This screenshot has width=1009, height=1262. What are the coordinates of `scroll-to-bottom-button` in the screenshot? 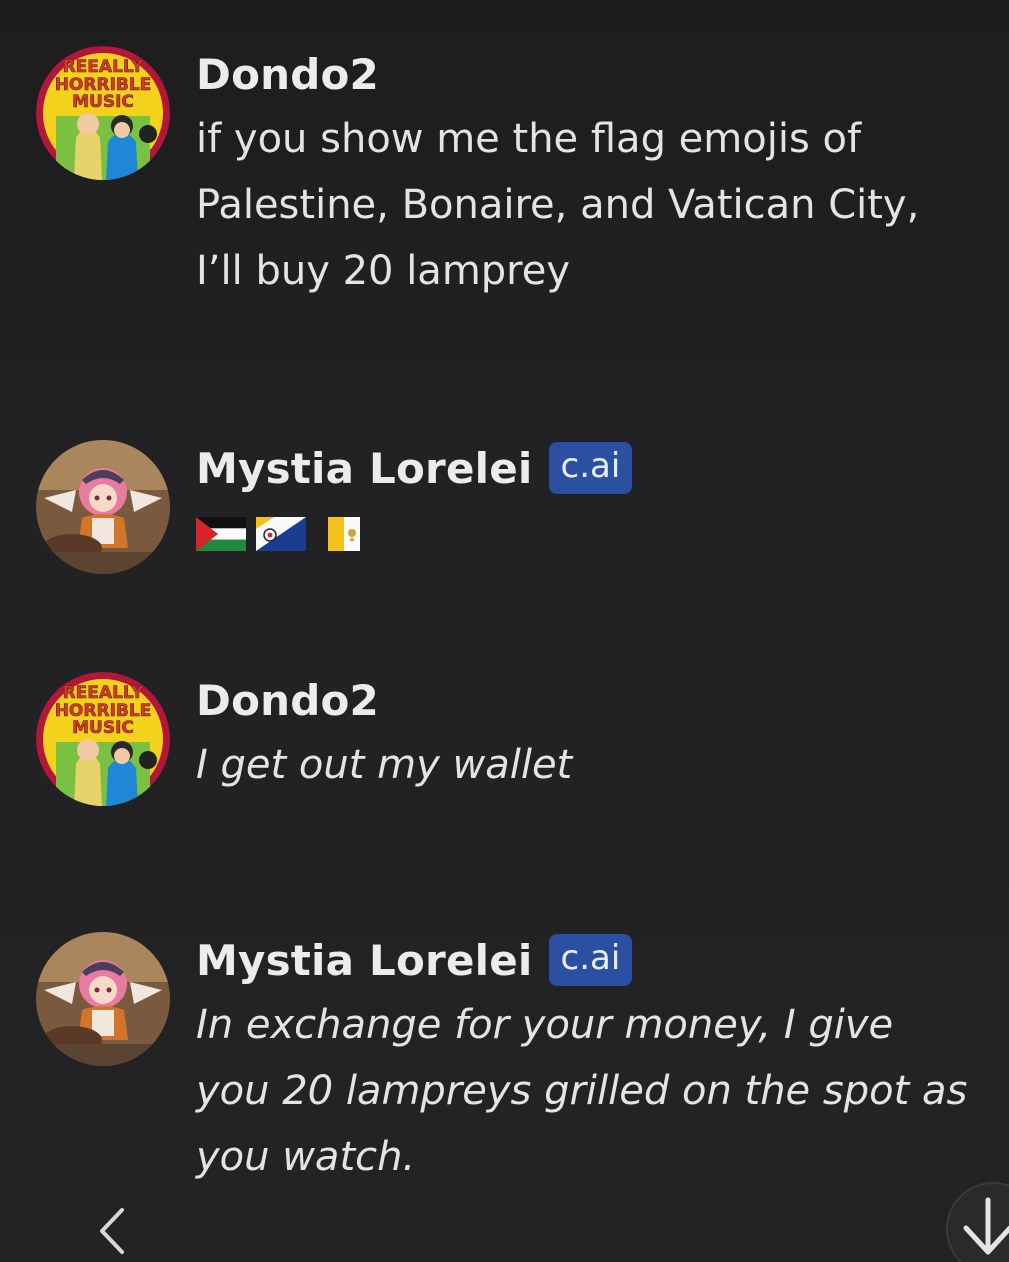 It's located at (977, 1222).